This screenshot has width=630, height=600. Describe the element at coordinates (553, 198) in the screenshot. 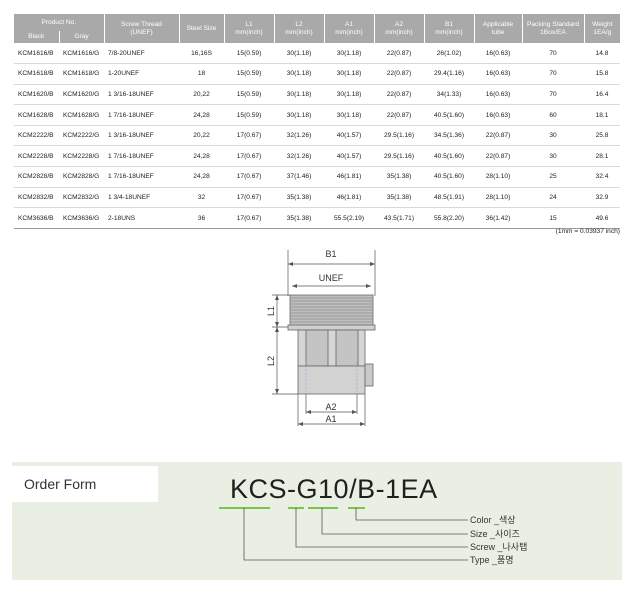

I see `table-cell: 24` at that location.